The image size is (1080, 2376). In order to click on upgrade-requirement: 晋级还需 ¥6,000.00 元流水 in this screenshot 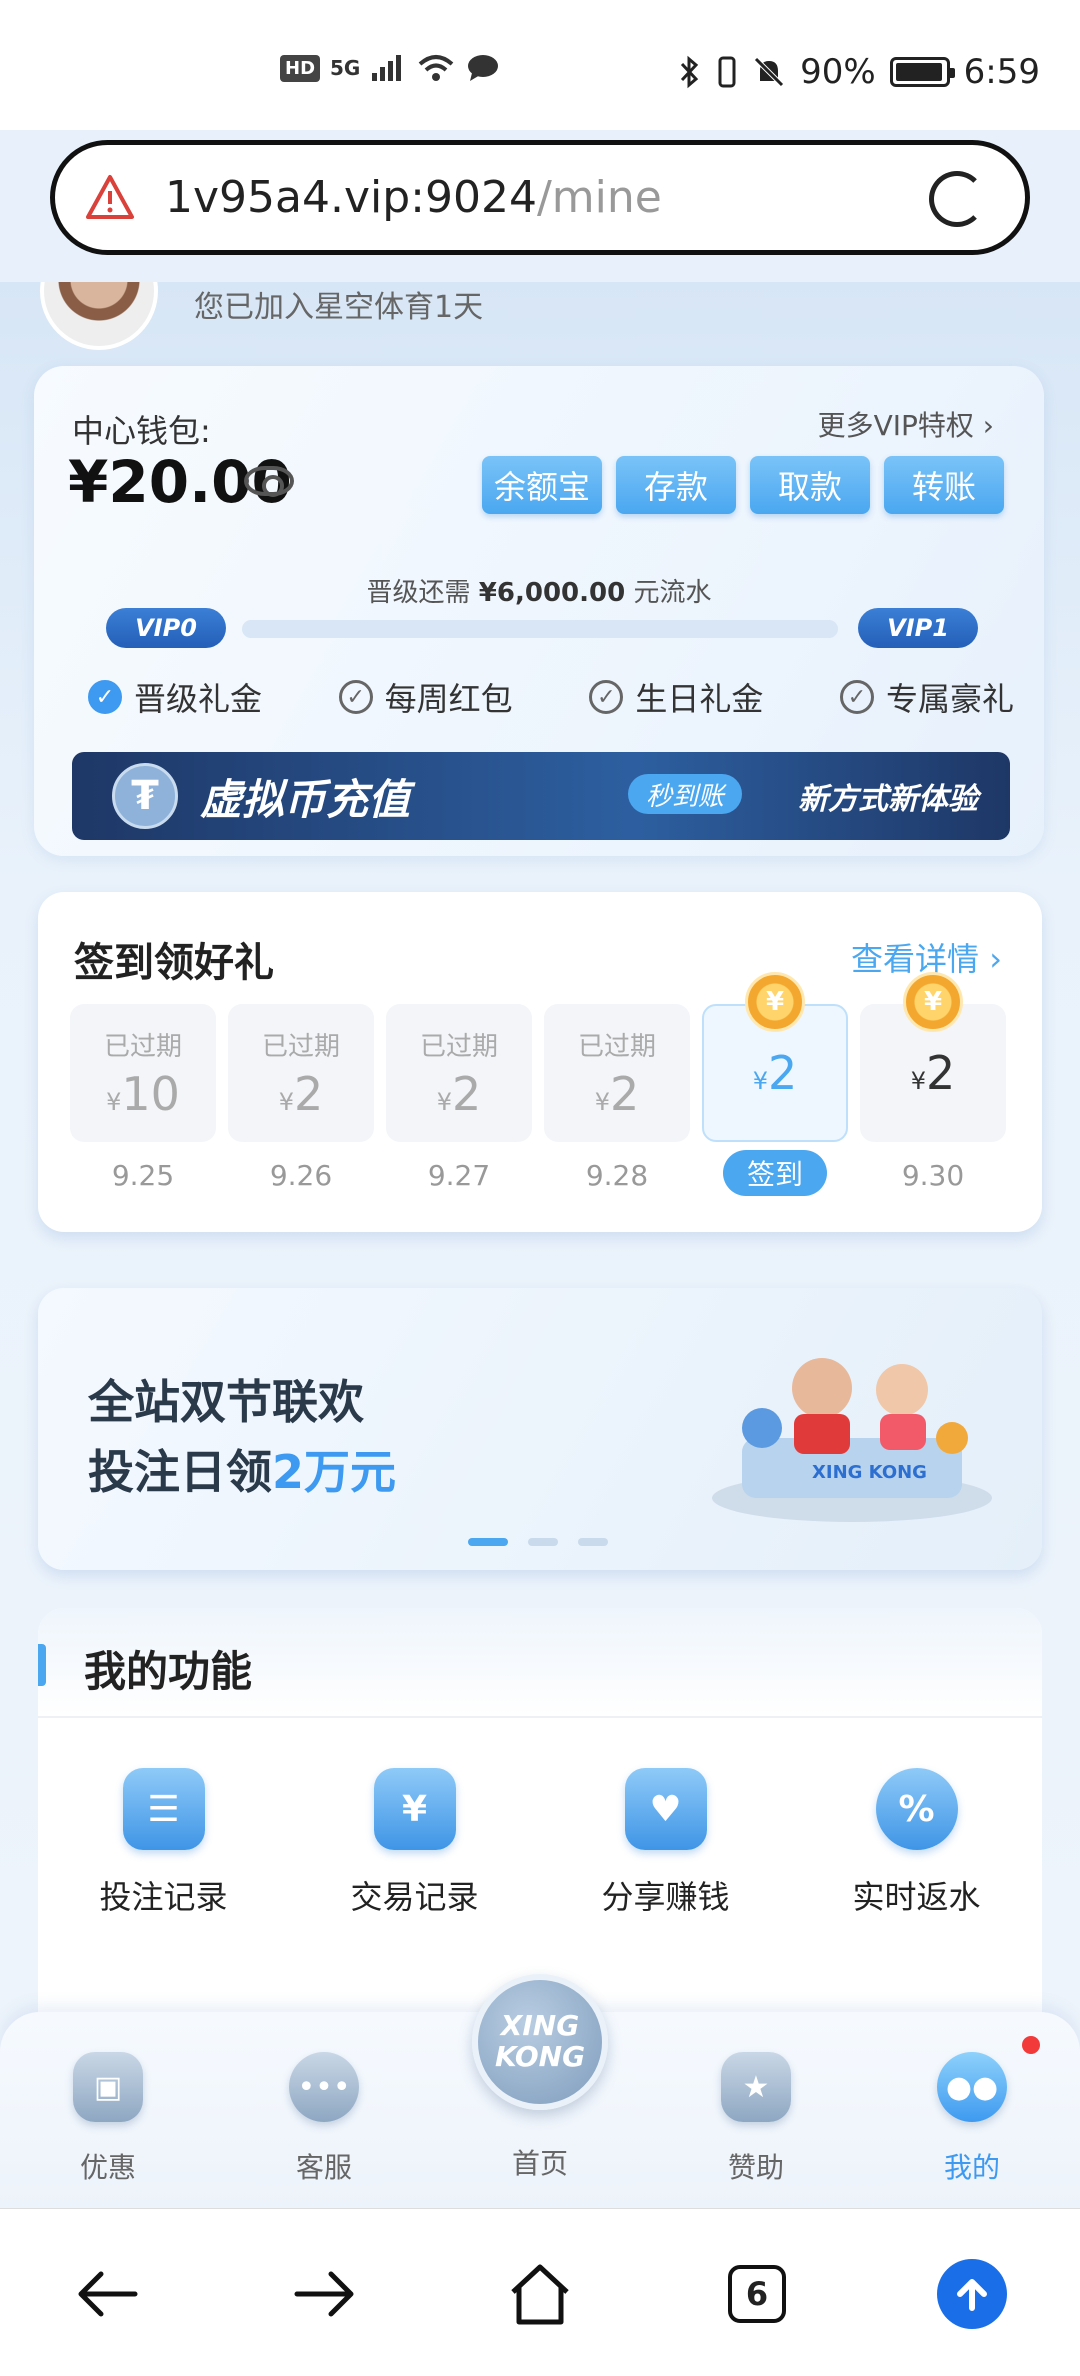, I will do `click(539, 590)`.